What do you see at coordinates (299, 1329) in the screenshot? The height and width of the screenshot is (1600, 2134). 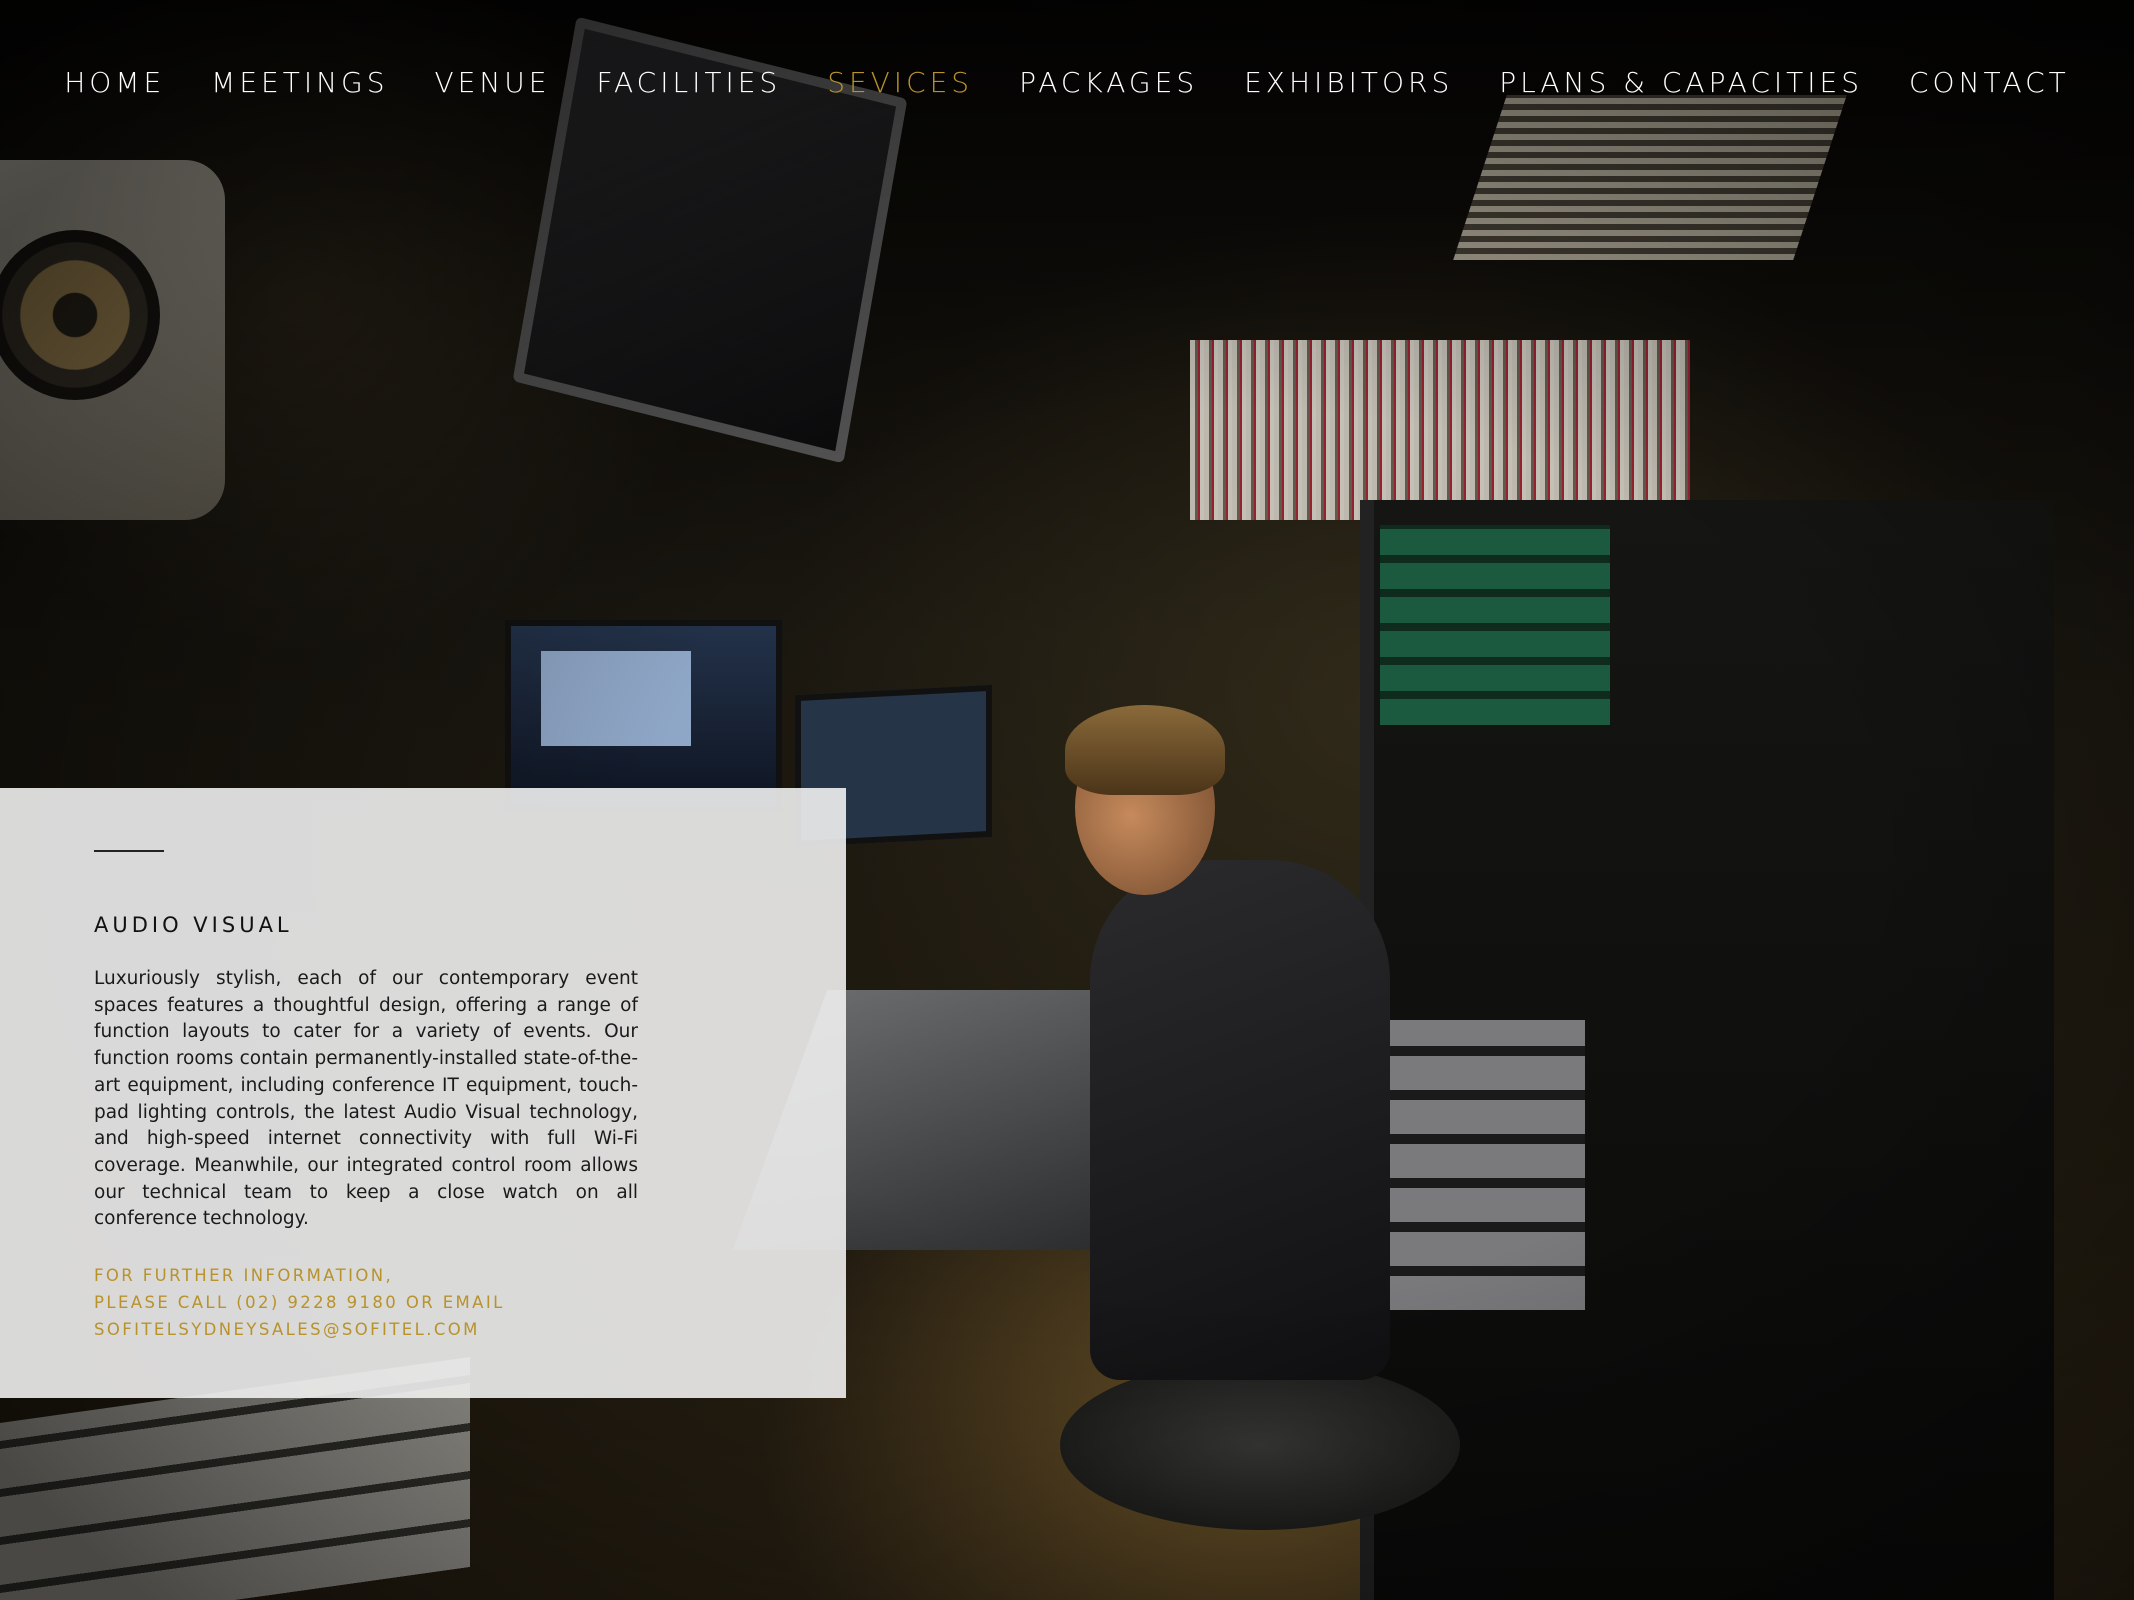 I see `contact-email: SOFITELSYDNEYSALES@SOFITEL.COM` at bounding box center [299, 1329].